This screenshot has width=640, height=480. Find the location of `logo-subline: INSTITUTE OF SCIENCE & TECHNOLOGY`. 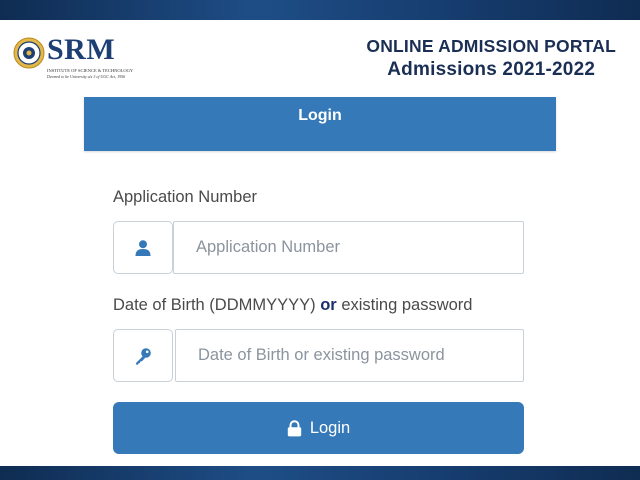

logo-subline: INSTITUTE OF SCIENCE & TECHNOLOGY is located at coordinates (90, 70).